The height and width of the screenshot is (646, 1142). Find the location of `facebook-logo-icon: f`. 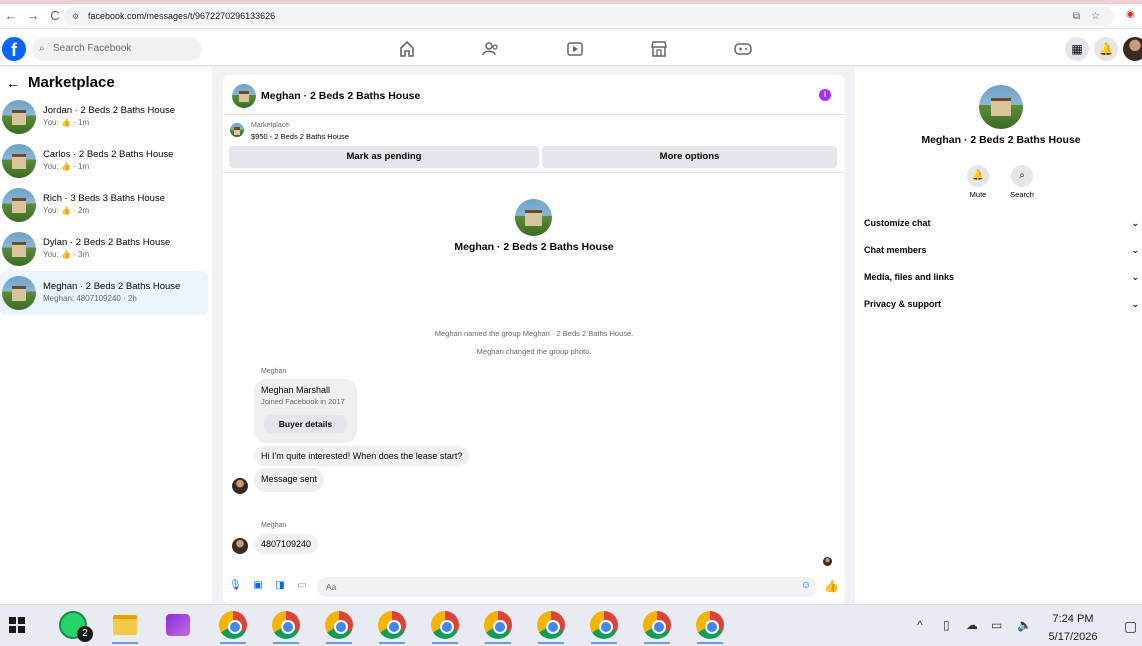

facebook-logo-icon: f is located at coordinates (14, 49).